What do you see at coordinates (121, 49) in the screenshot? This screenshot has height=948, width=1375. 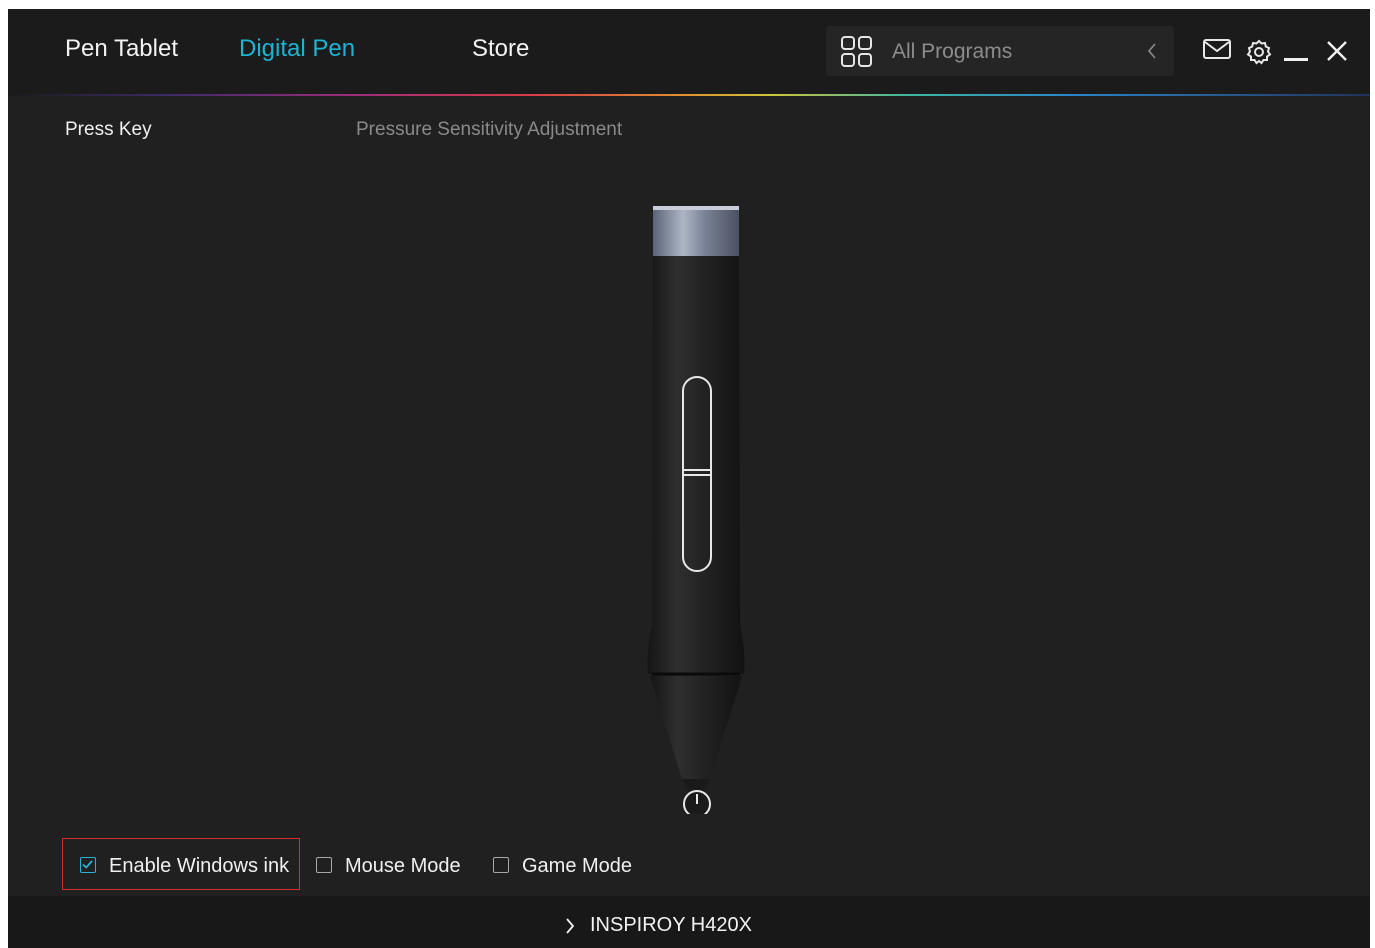 I see `tab-pen-tablet: Pen Tablet` at bounding box center [121, 49].